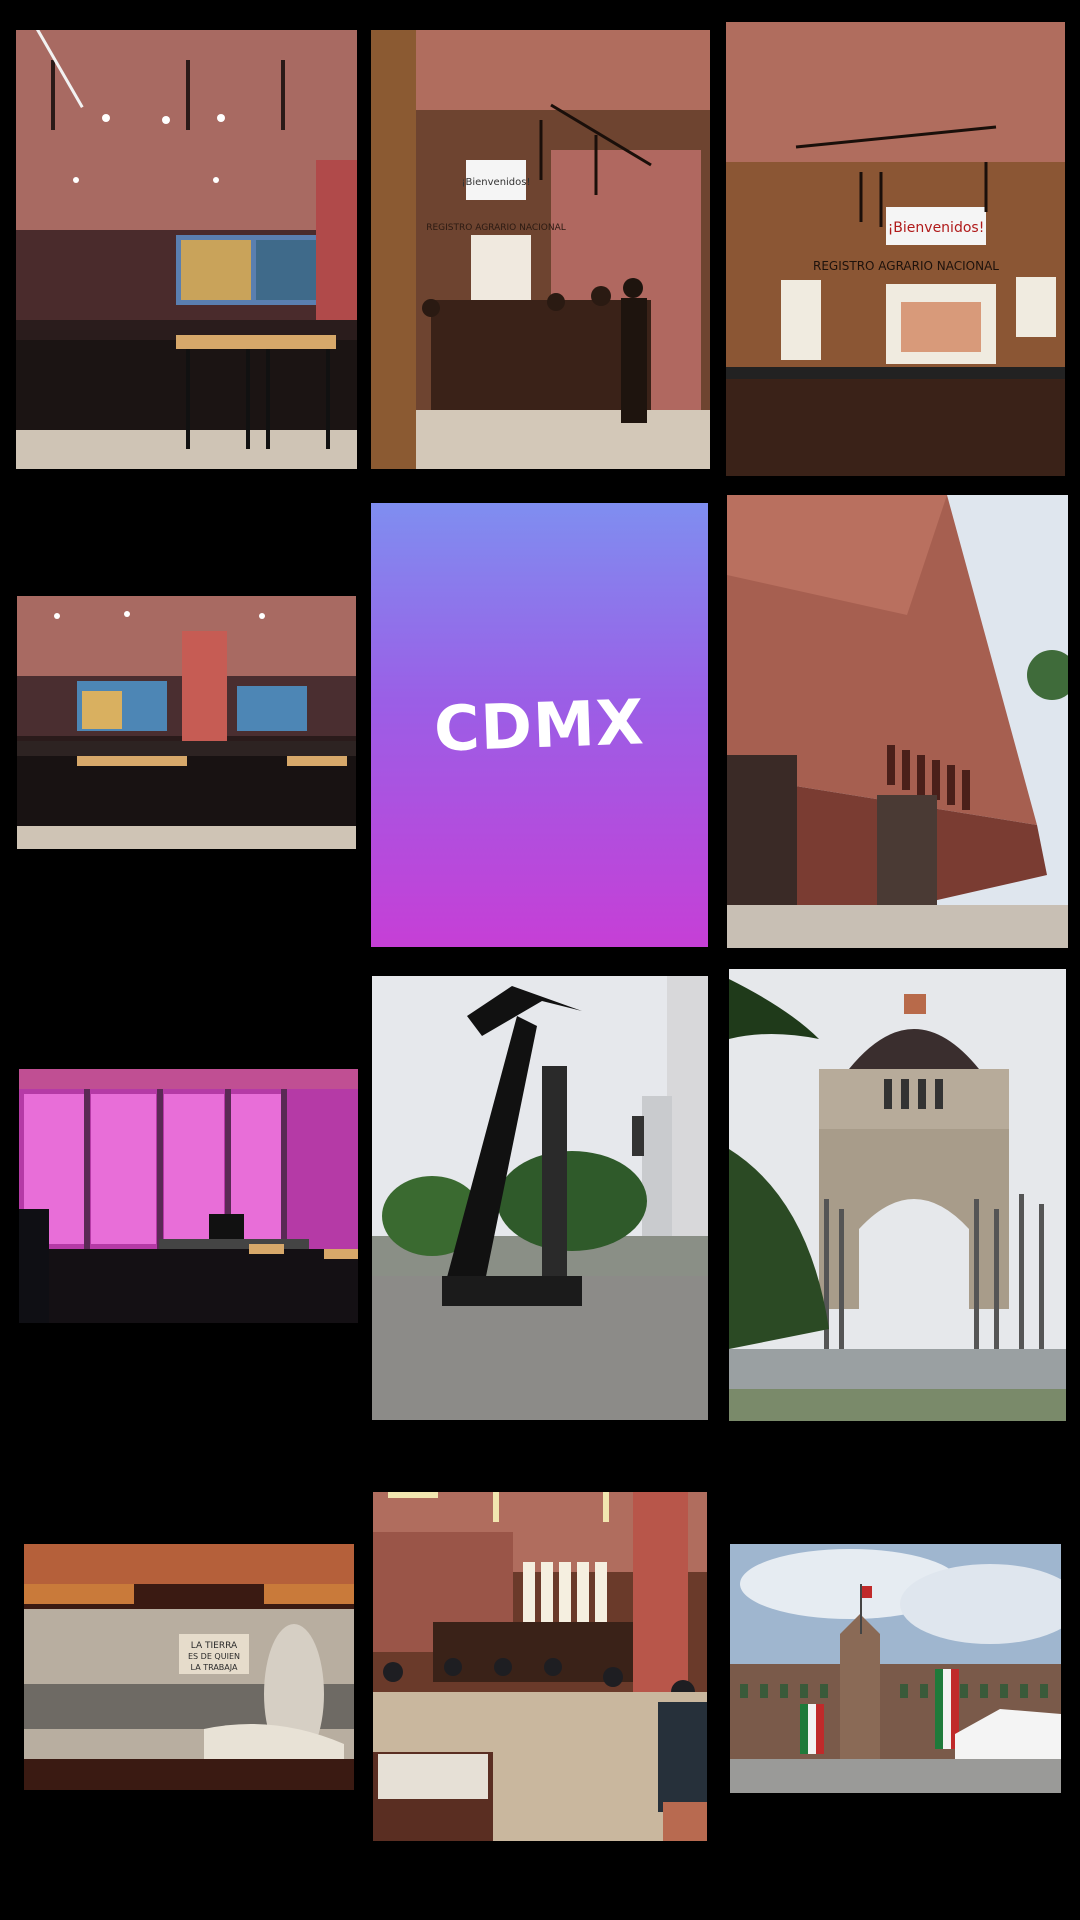 Image resolution: width=1080 pixels, height=1920 pixels. What do you see at coordinates (214, 1667) in the screenshot?
I see `mural-banner-3: LA TRABAJA` at bounding box center [214, 1667].